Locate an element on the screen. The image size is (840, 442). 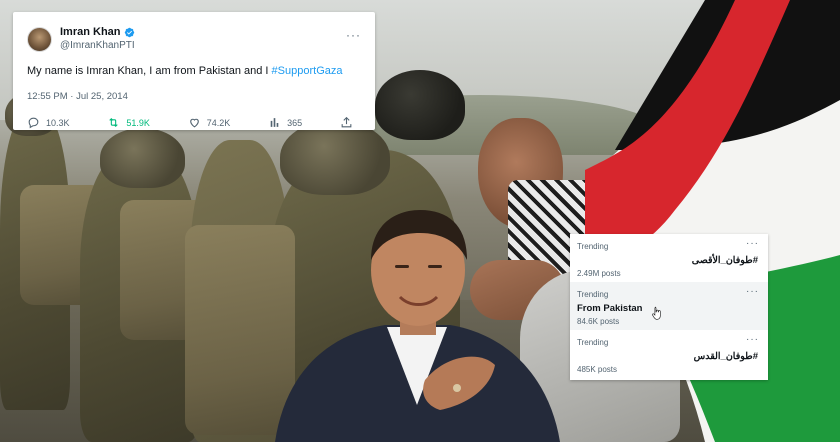
reply-button: 10.3K is located at coordinates (48, 122).